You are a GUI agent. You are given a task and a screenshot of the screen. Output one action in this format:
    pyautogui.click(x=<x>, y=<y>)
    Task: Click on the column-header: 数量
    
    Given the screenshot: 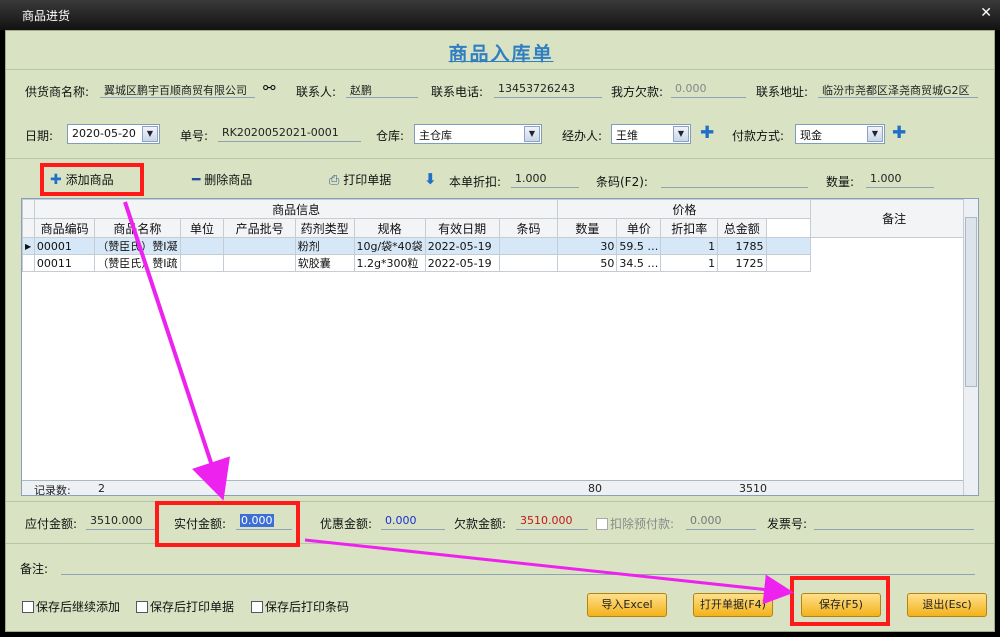 What is the action you would take?
    pyautogui.click(x=587, y=228)
    